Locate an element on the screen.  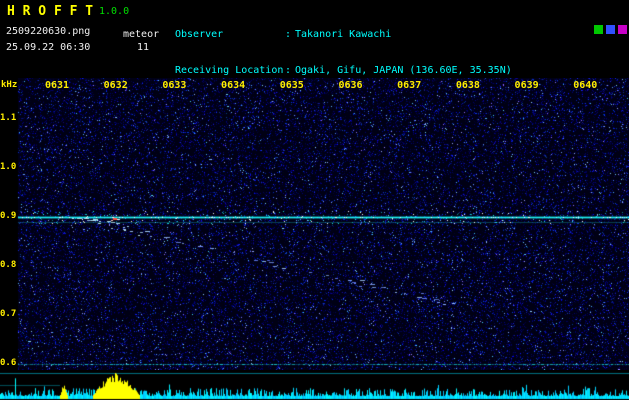
app-title: H R O F F T is located at coordinates (50, 11).